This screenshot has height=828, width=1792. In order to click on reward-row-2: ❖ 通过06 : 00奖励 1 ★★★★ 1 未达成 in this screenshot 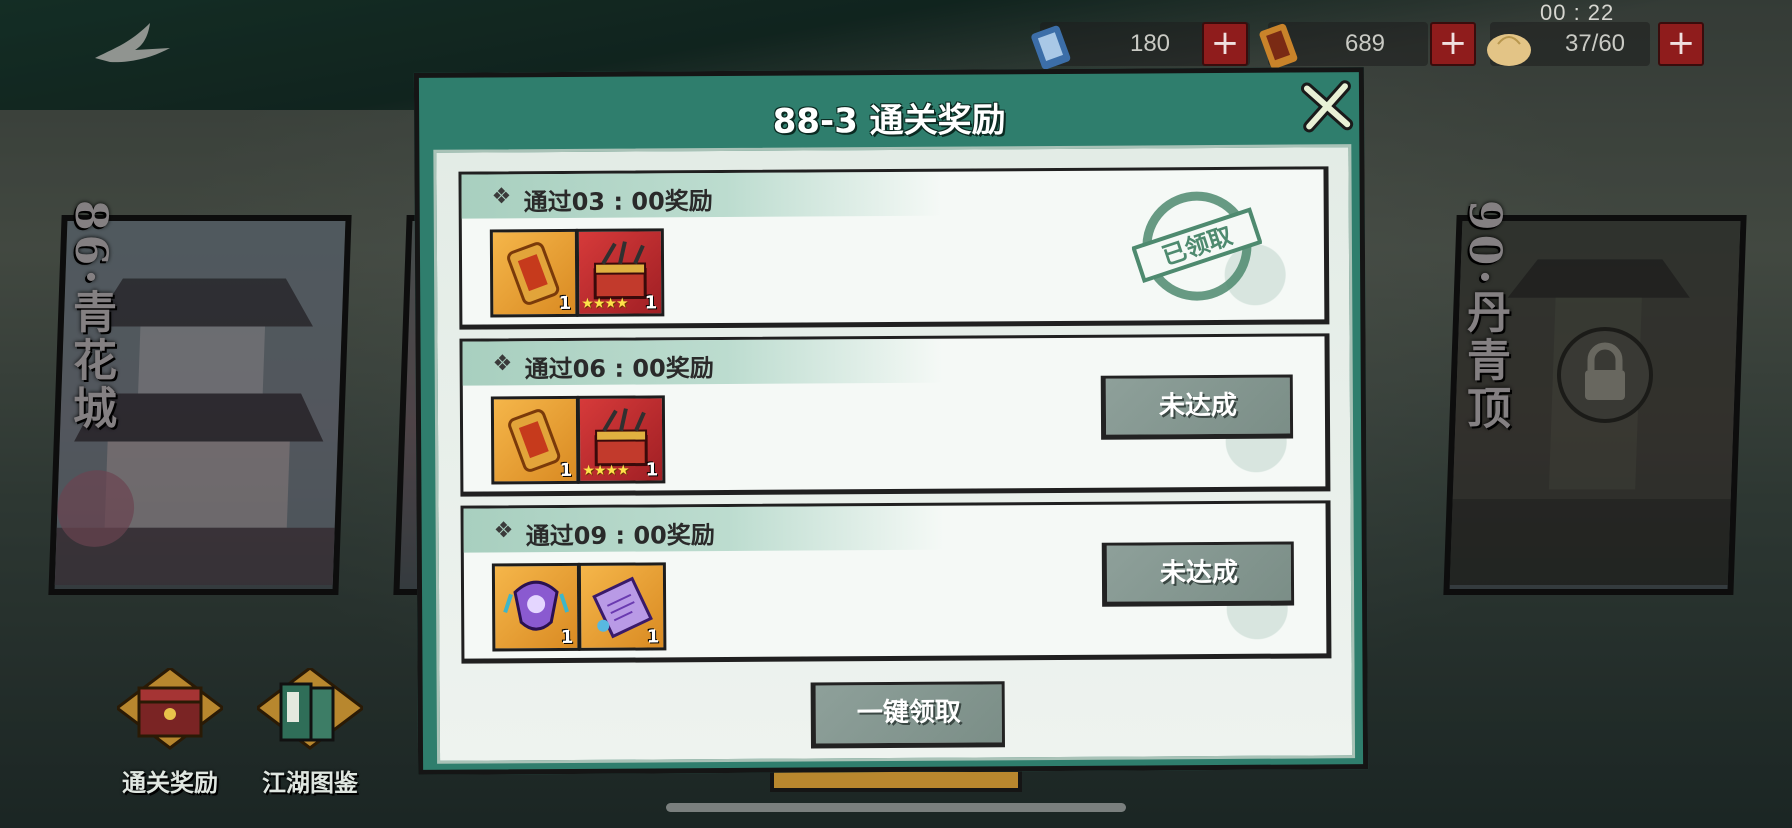, I will do `click(895, 415)`.